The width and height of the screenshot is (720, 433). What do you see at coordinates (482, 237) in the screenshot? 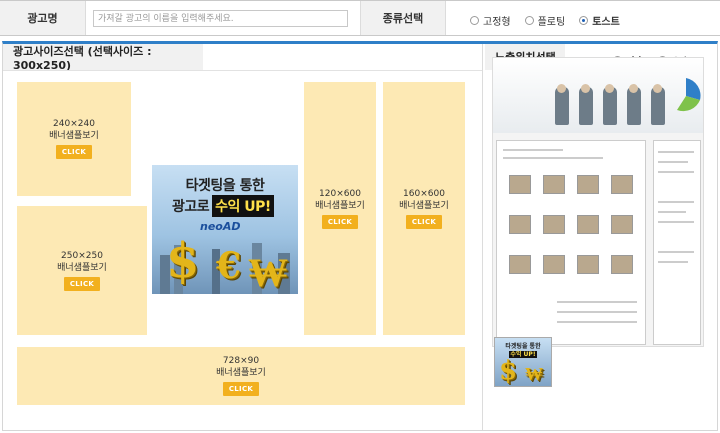
I see `panel-divider` at bounding box center [482, 237].